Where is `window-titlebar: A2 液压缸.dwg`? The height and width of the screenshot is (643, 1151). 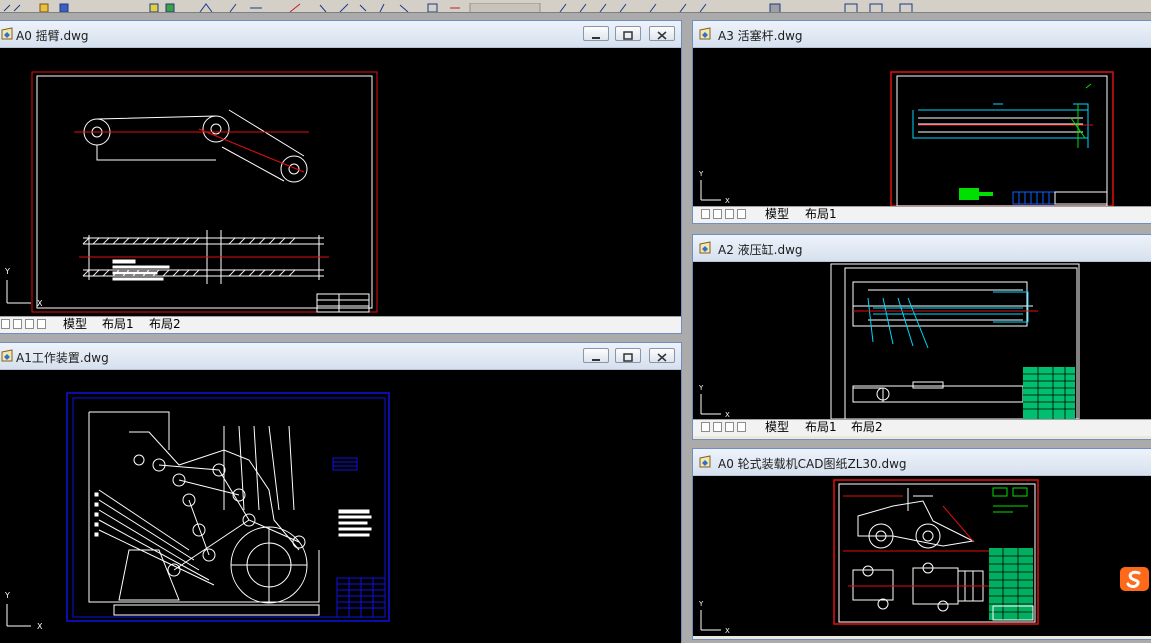
window-titlebar: A2 液压缸.dwg is located at coordinates (922, 248).